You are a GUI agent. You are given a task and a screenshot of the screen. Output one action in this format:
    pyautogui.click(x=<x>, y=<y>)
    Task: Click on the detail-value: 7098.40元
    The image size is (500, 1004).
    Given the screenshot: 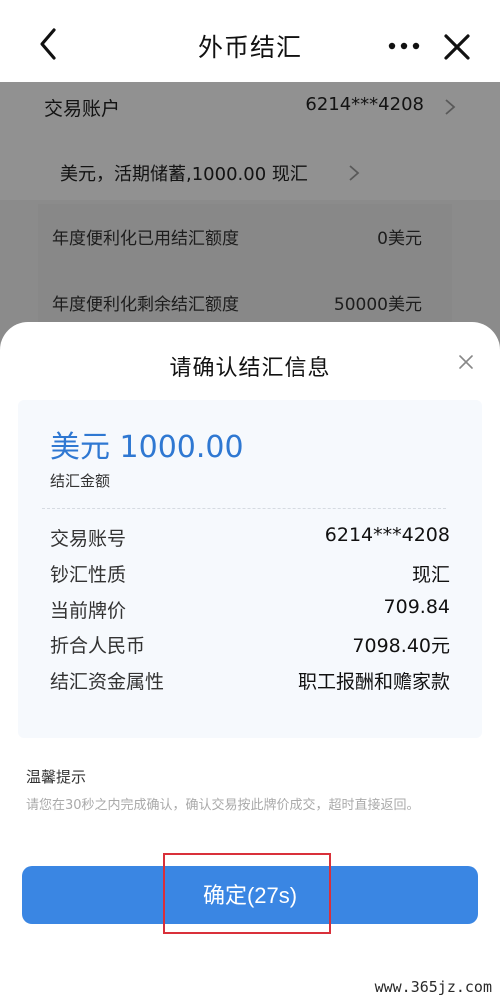 What is the action you would take?
    pyautogui.click(x=401, y=646)
    